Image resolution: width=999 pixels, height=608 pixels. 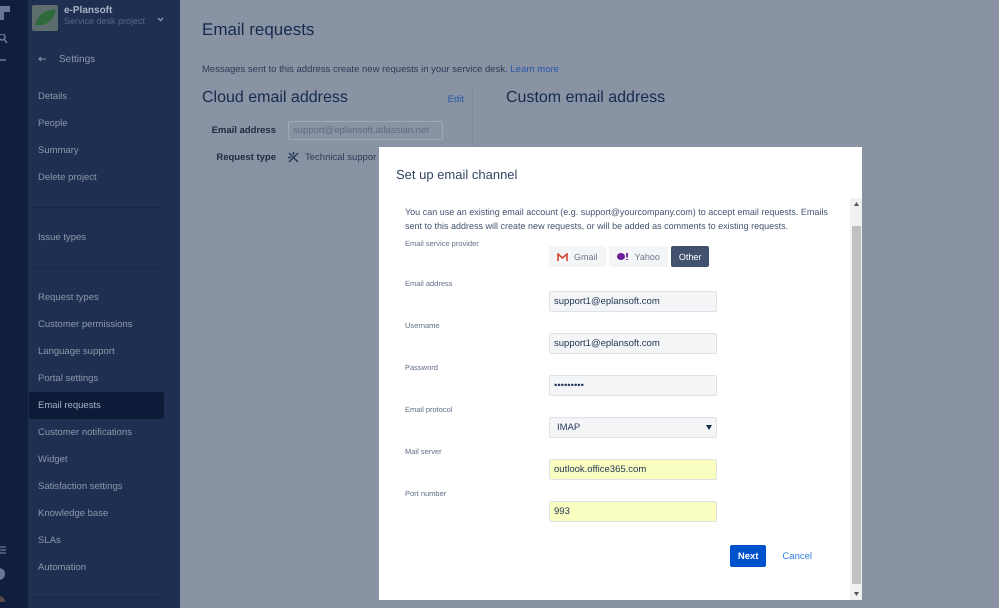 What do you see at coordinates (96, 540) in the screenshot?
I see `sidebar-item: SLAs` at bounding box center [96, 540].